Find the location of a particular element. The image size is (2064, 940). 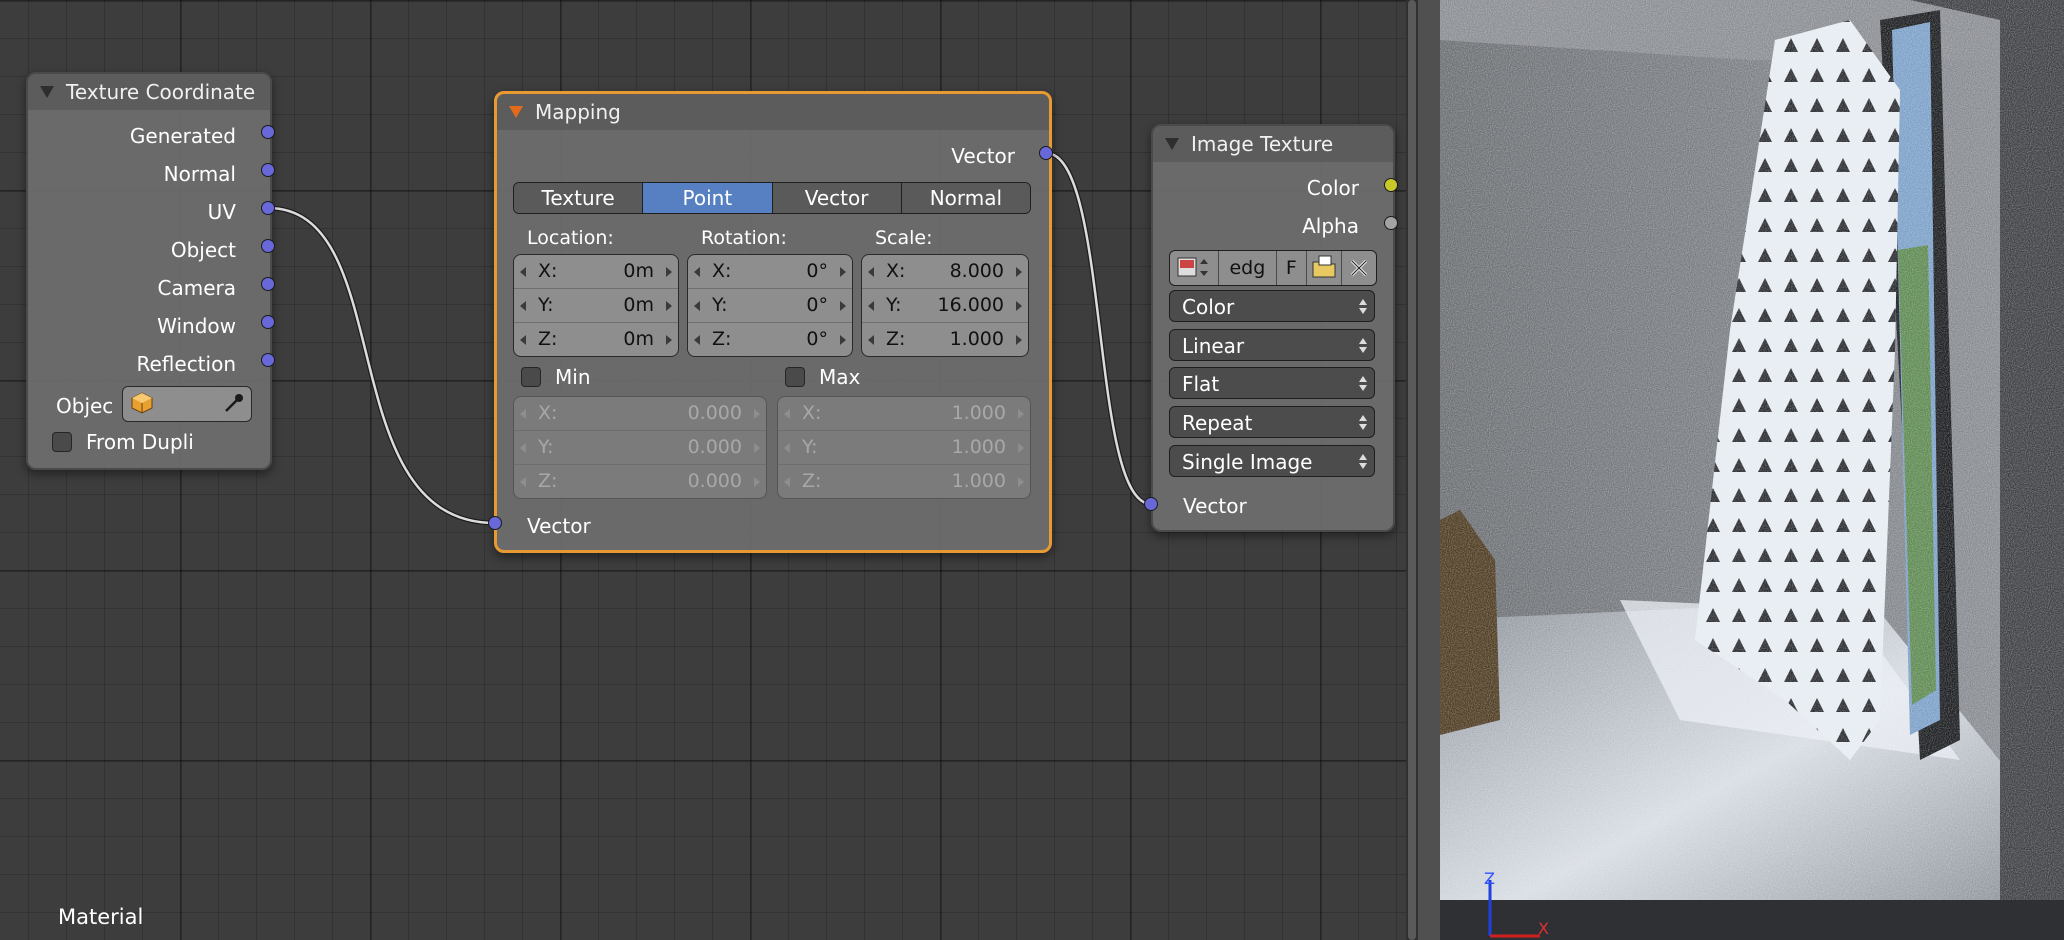

max-checkbox is located at coordinates (795, 377).